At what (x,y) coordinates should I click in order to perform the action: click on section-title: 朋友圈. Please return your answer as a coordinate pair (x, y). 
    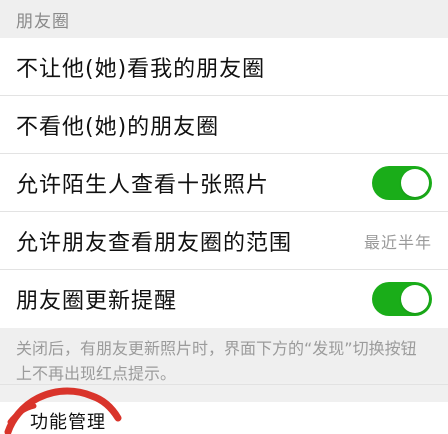
    Looking at the image, I should click on (43, 21).